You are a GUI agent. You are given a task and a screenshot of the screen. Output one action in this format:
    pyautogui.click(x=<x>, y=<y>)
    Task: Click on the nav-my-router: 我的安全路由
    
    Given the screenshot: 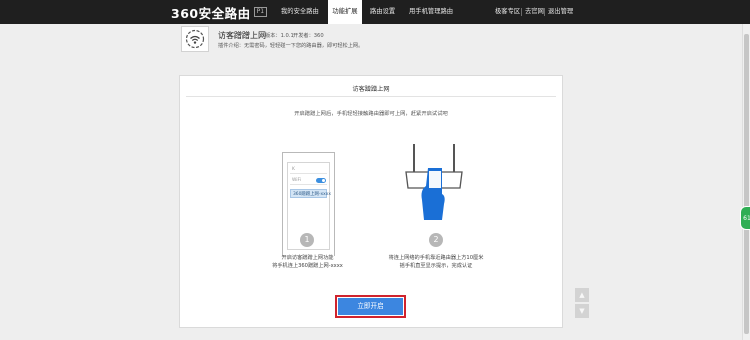 What is the action you would take?
    pyautogui.click(x=301, y=12)
    